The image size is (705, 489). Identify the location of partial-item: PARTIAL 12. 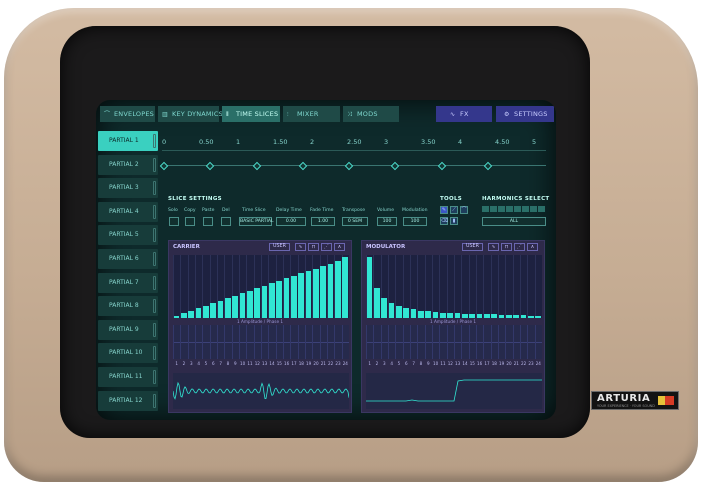
(128, 400).